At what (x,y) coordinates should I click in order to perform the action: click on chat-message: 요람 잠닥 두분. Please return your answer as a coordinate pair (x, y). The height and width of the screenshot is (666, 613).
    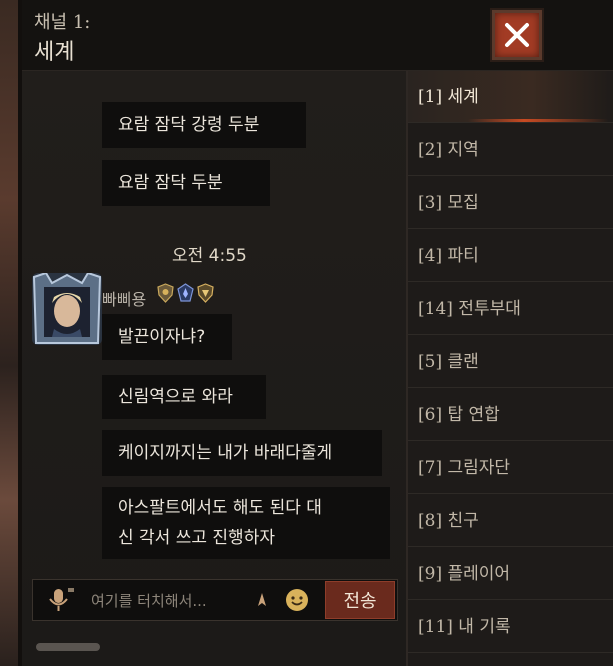
    Looking at the image, I should click on (186, 183).